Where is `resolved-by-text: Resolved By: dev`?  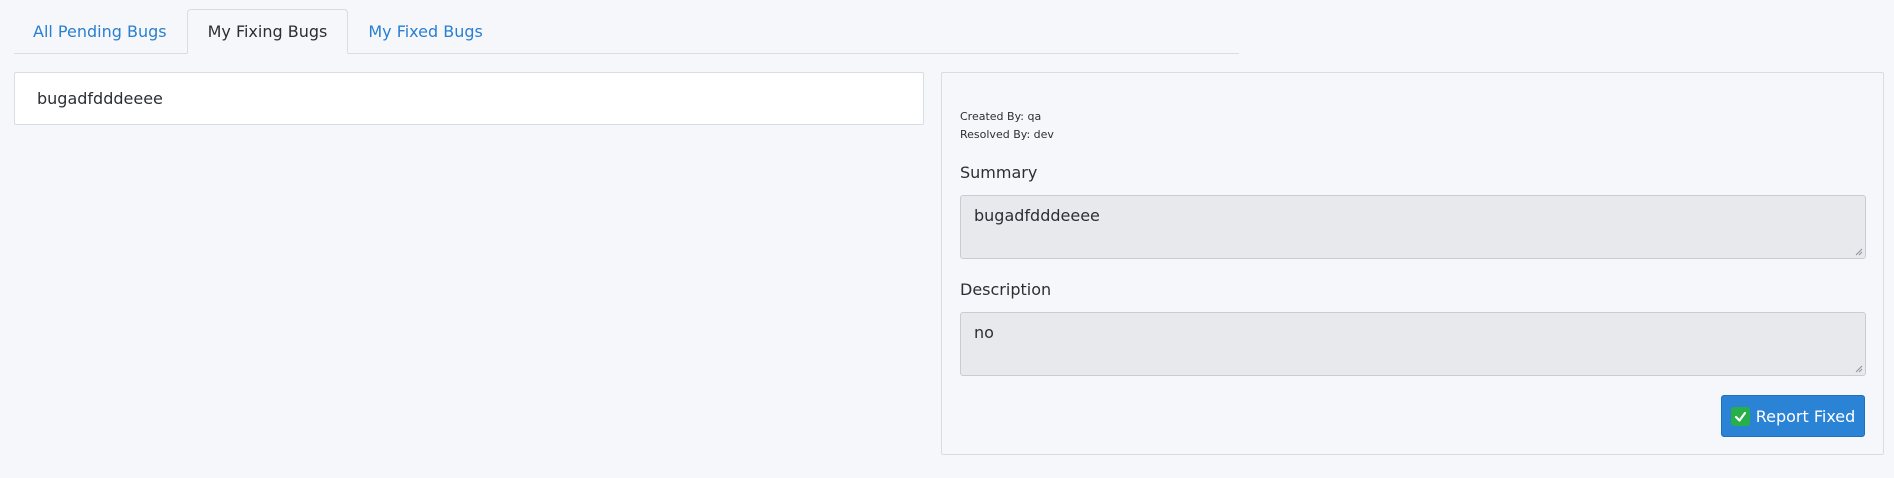 resolved-by-text: Resolved By: dev is located at coordinates (1007, 134).